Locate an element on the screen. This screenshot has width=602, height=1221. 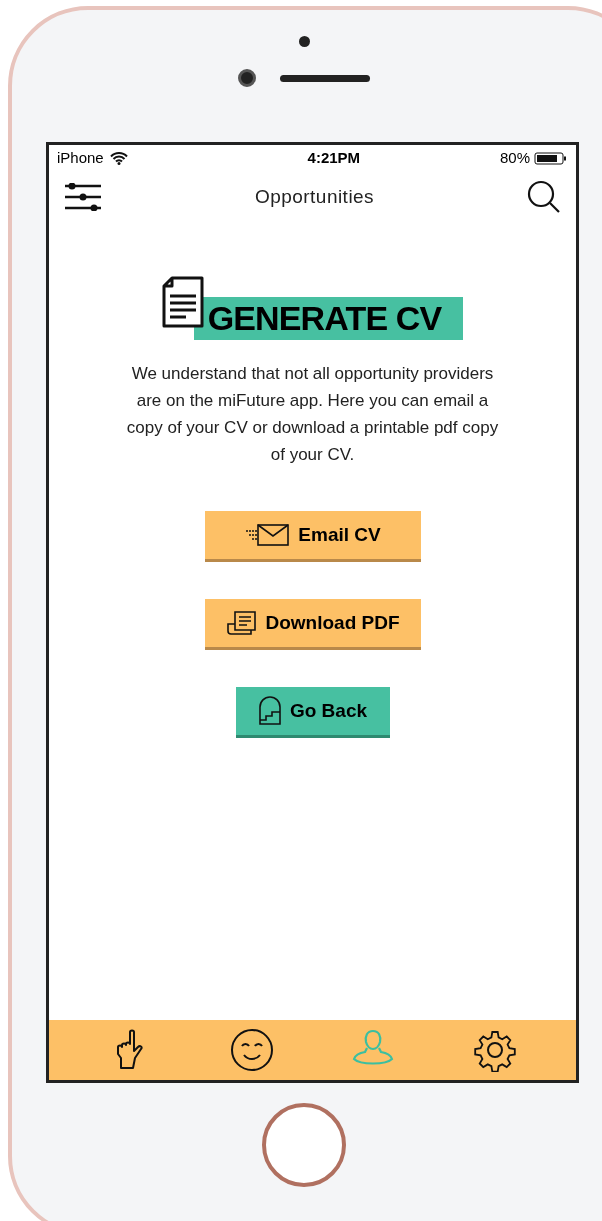
description-text: We understand that not all opportunity providers are on the miFuture app. Here you can email a copy of your CV or download a printable pdf copy of your CV. is located at coordinates (312, 414).